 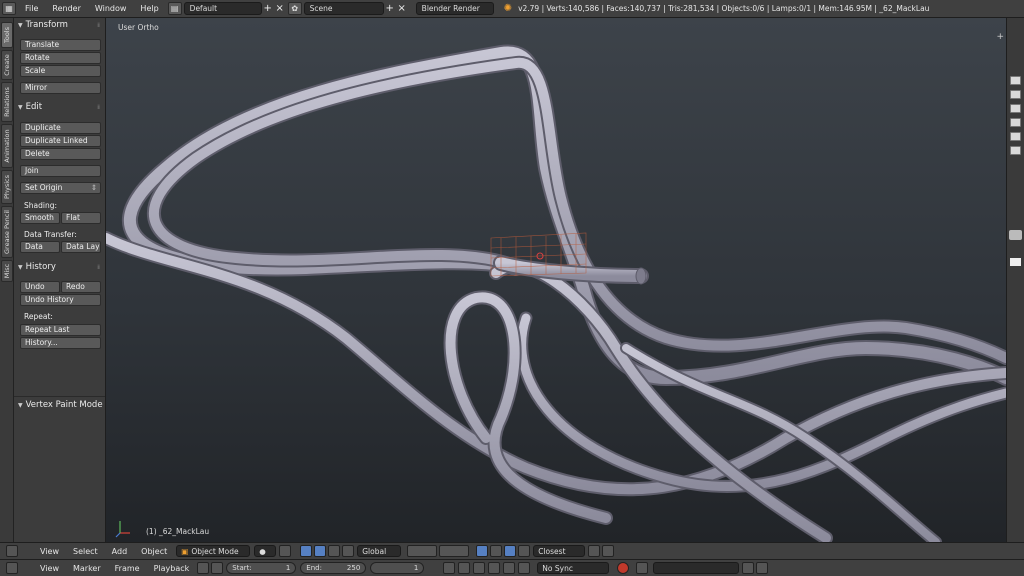 I want to click on jump-end-icon, so click(x=524, y=568).